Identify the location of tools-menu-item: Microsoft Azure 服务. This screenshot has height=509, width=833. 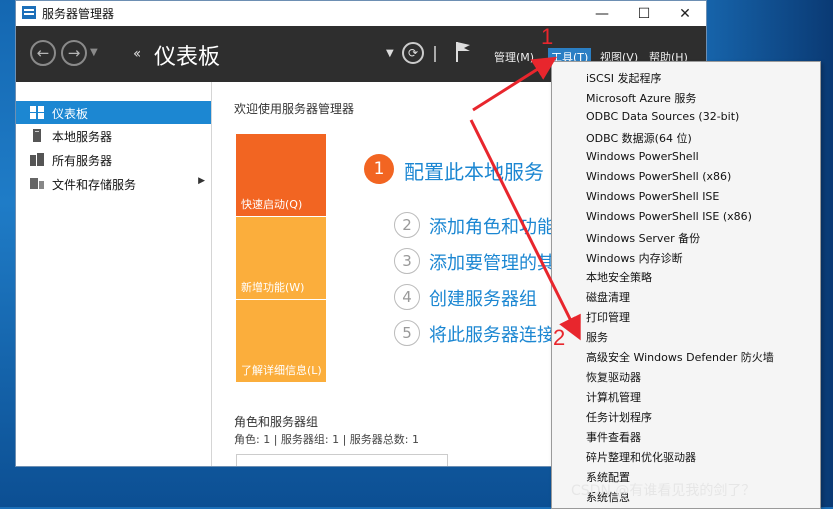
(641, 98).